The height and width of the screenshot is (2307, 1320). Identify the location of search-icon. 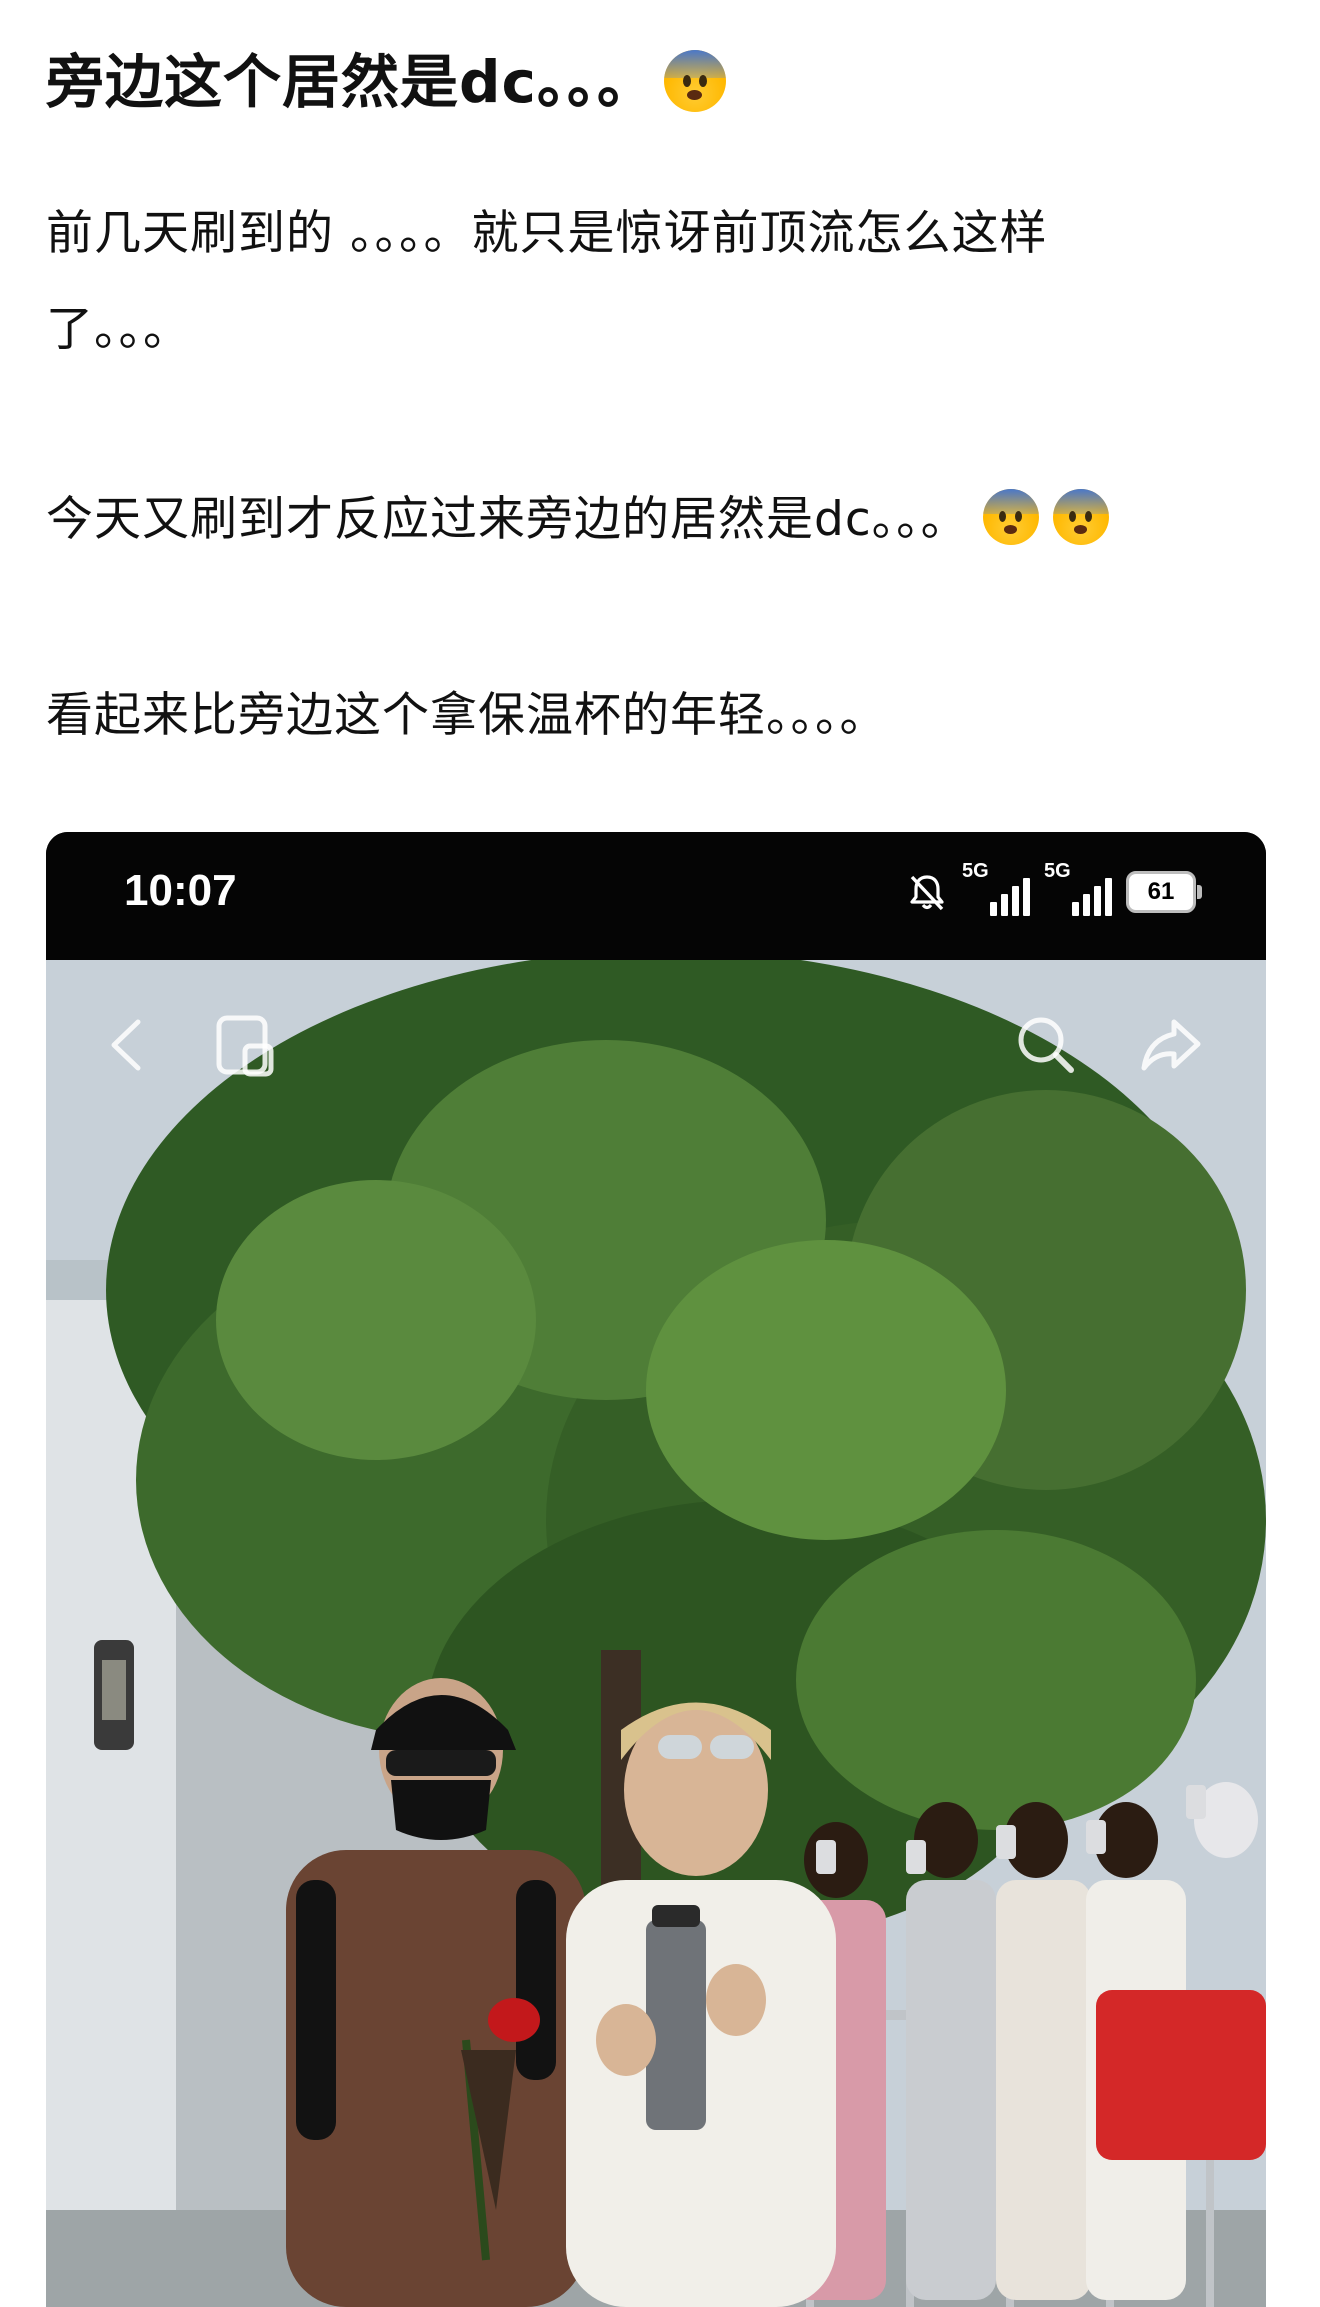
(1046, 1045).